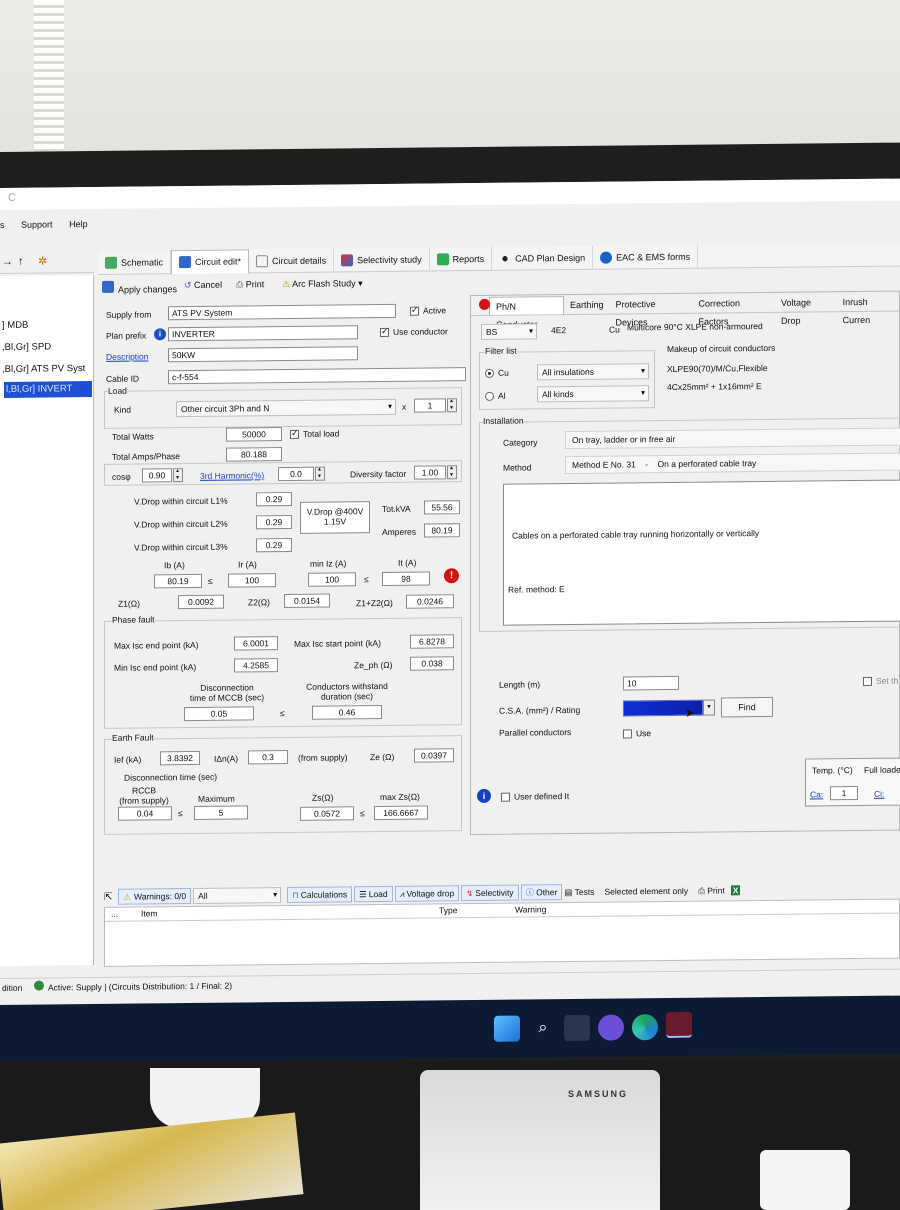 The width and height of the screenshot is (900, 1210). Describe the element at coordinates (155, 896) in the screenshot. I see `warnings-button: ⚠ Warnings: 0/0` at that location.